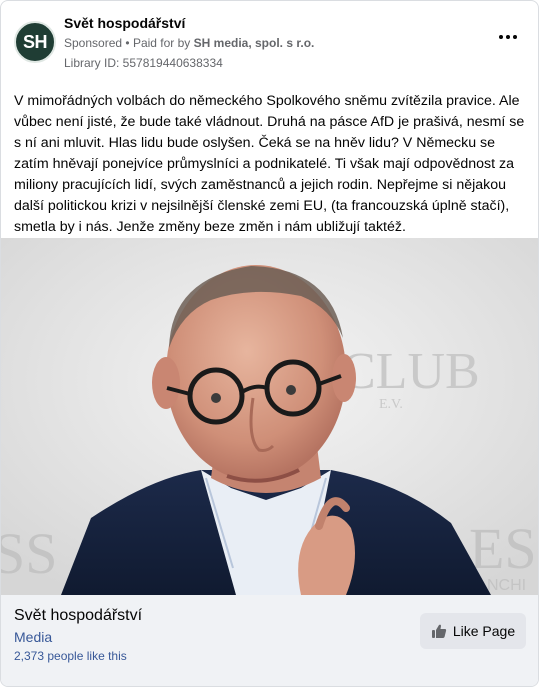 This screenshot has height=687, width=539. I want to click on footer-category: Media, so click(33, 637).